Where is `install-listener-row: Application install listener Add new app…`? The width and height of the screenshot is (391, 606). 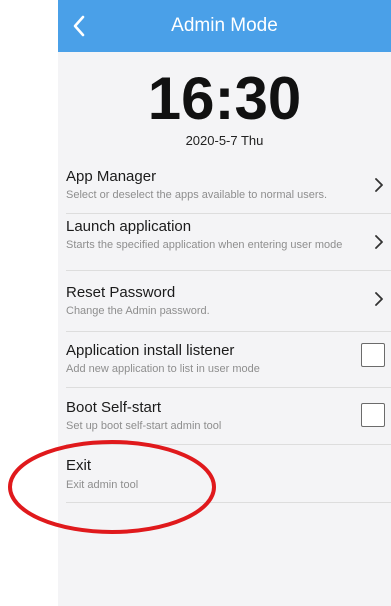 install-listener-row: Application install listener Add new app… is located at coordinates (224, 360).